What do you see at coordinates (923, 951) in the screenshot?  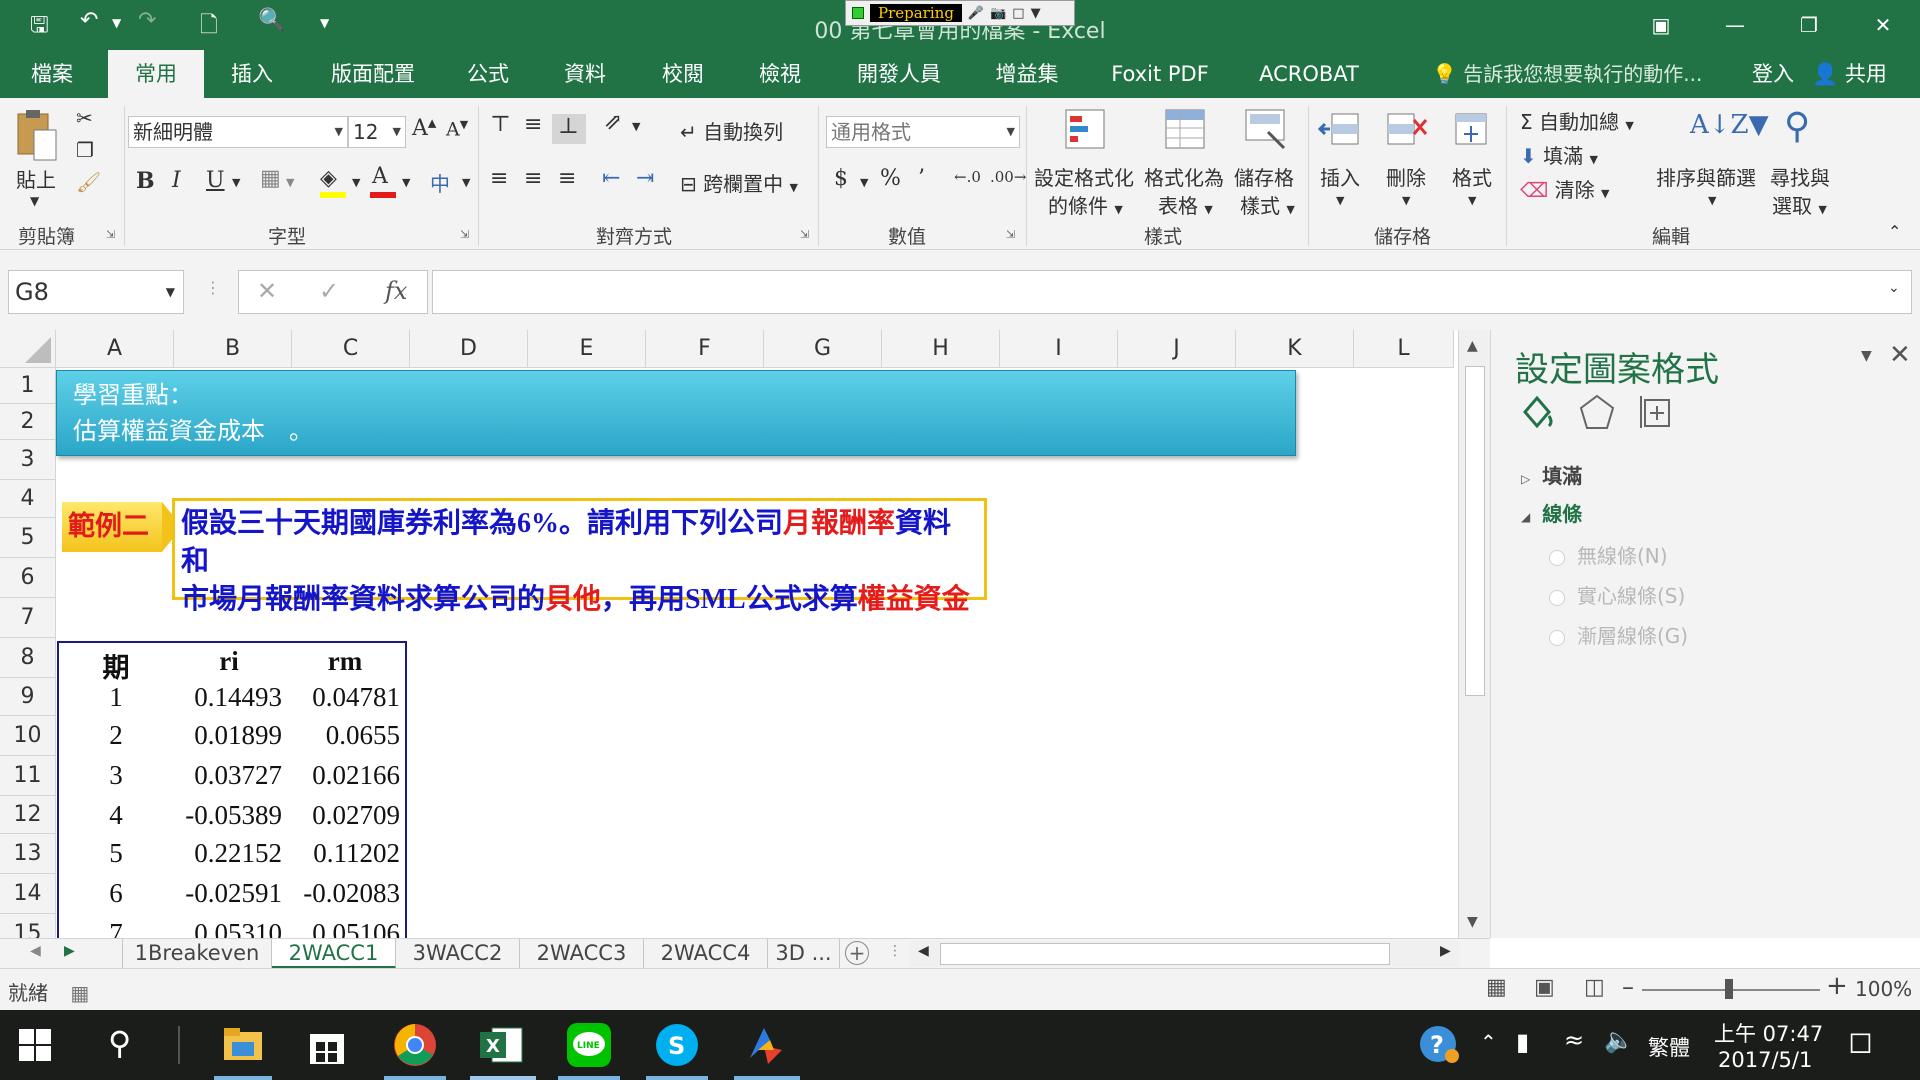 I see `scroll-left-icon: ◀` at bounding box center [923, 951].